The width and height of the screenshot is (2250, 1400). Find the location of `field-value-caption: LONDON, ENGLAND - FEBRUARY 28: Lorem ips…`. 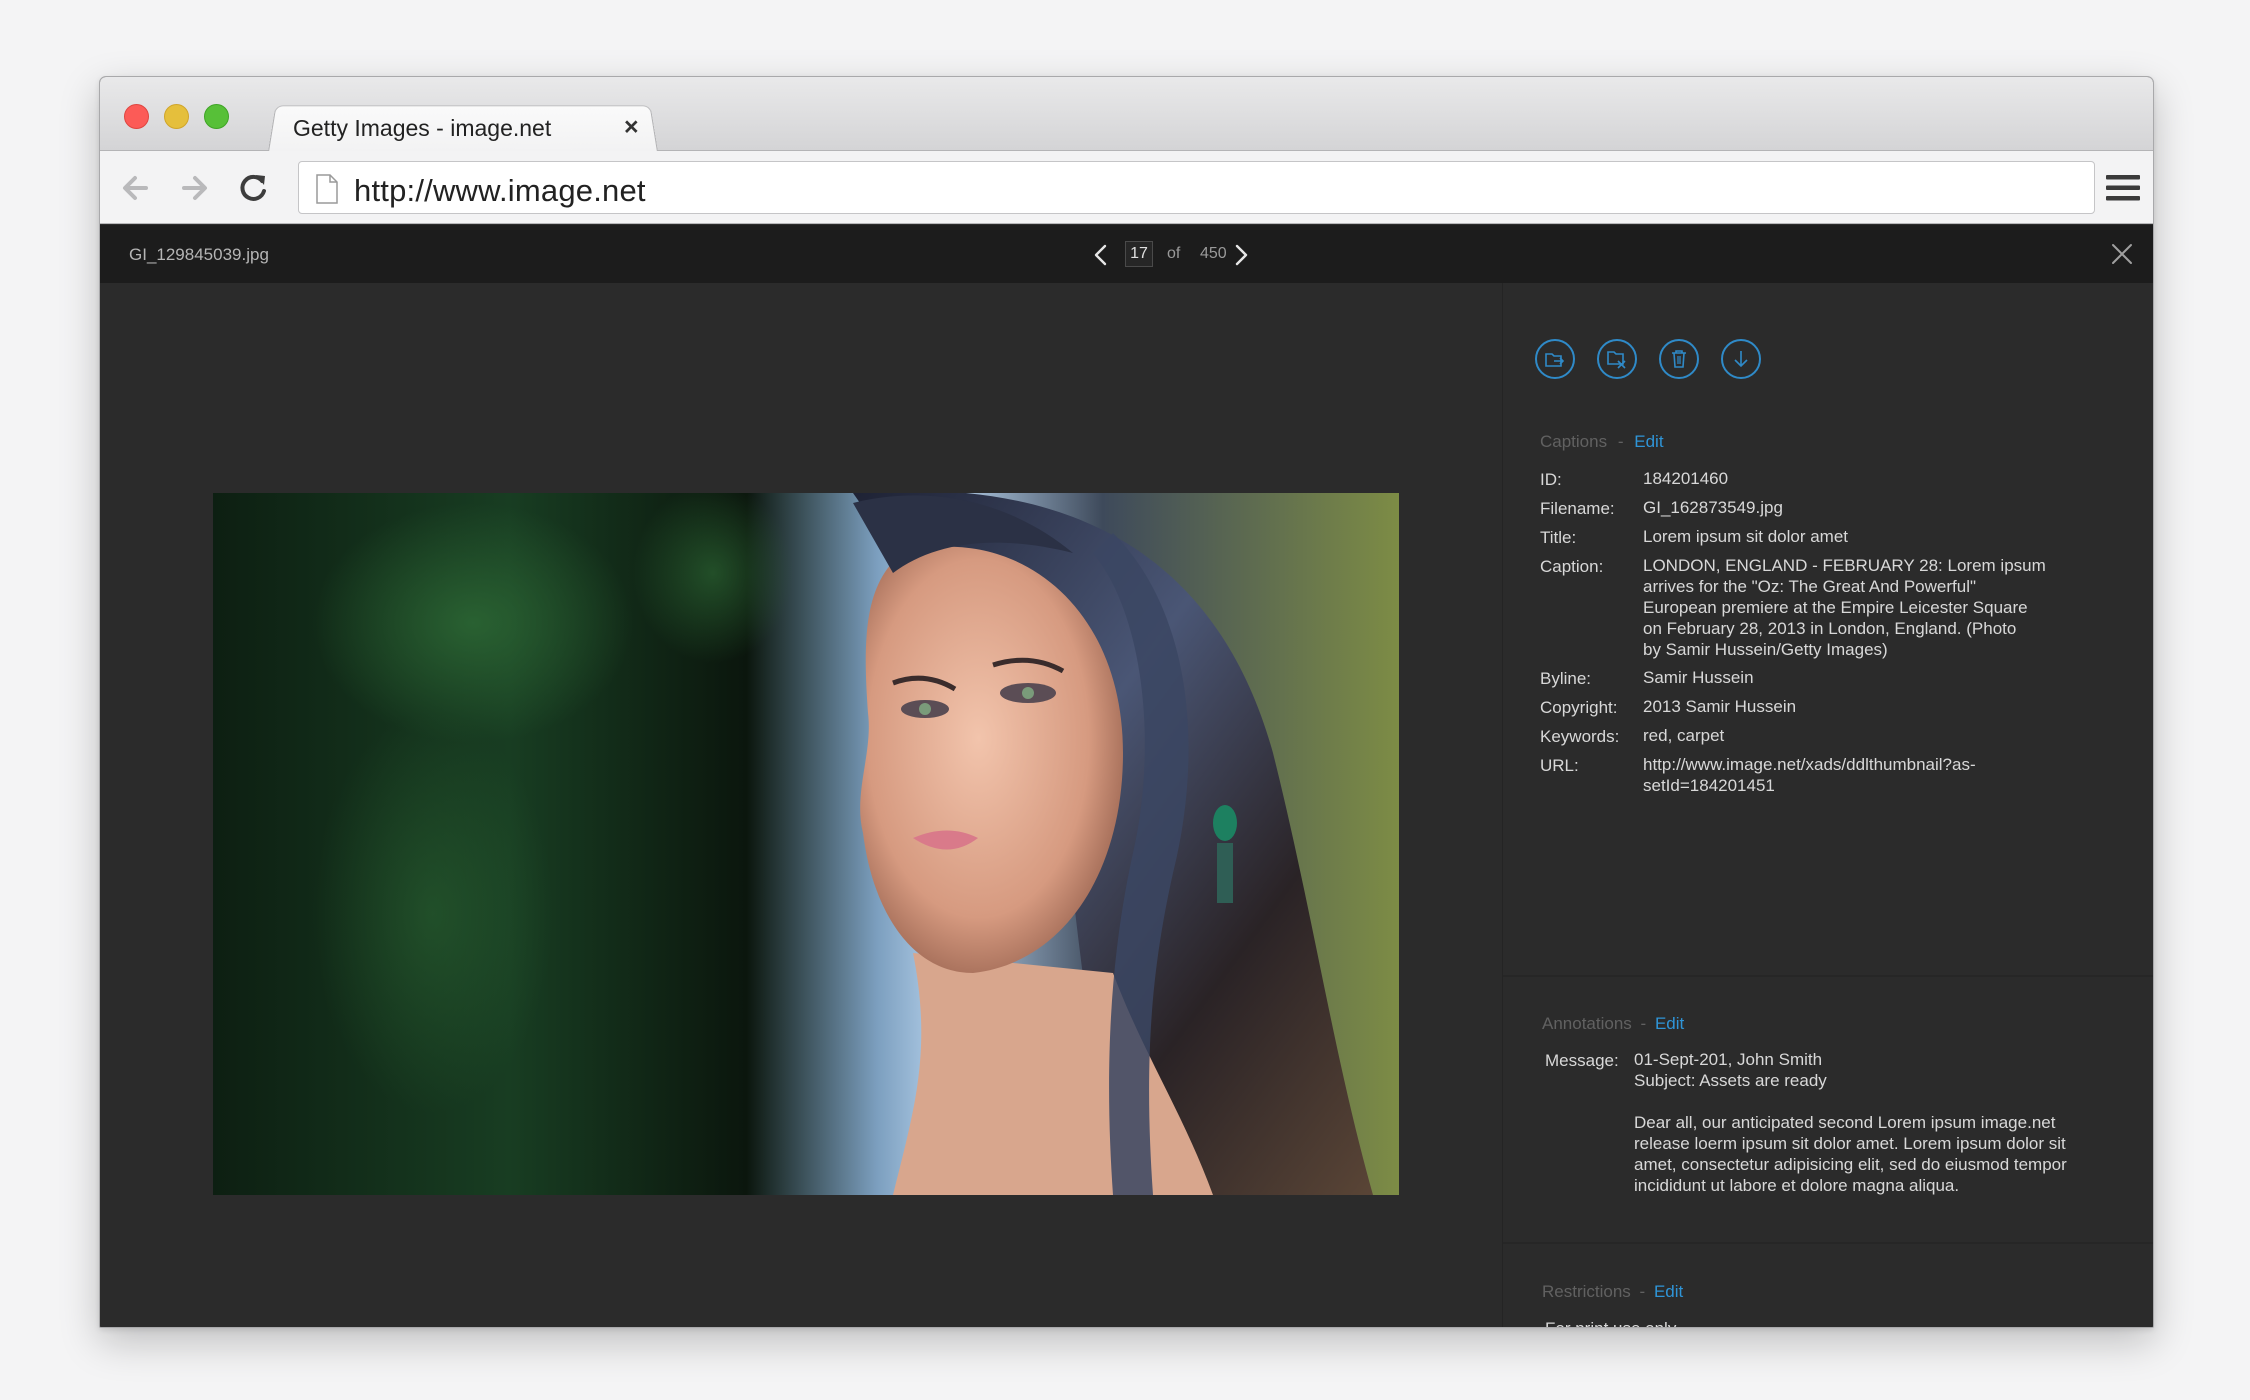

field-value-caption: LONDON, ENGLAND - FEBRUARY 28: Lorem ips… is located at coordinates (1844, 607).